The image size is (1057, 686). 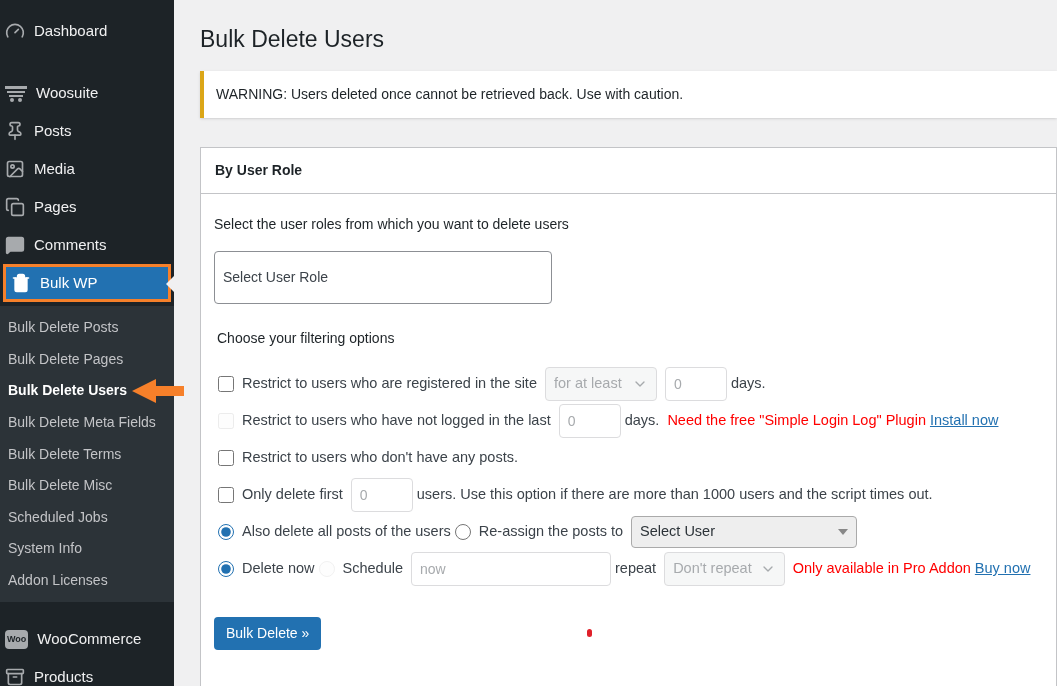 What do you see at coordinates (391, 224) in the screenshot?
I see `instruction-text: Select the user roles from which you want to delete users` at bounding box center [391, 224].